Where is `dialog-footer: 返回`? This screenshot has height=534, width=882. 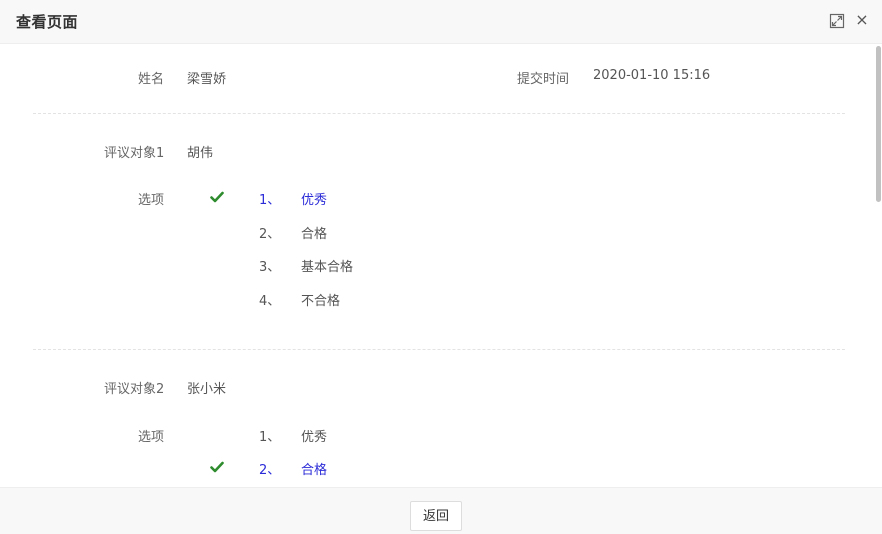
dialog-footer: 返回 is located at coordinates (441, 510).